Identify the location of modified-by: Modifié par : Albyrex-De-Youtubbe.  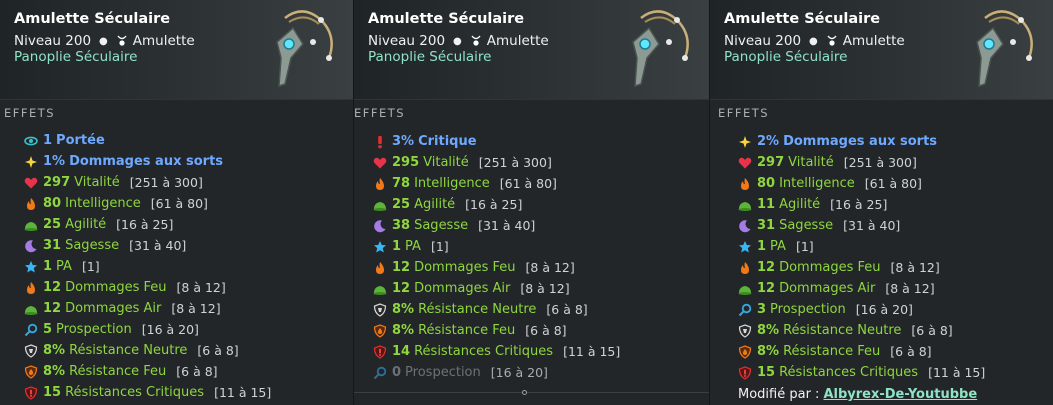
(861, 394).